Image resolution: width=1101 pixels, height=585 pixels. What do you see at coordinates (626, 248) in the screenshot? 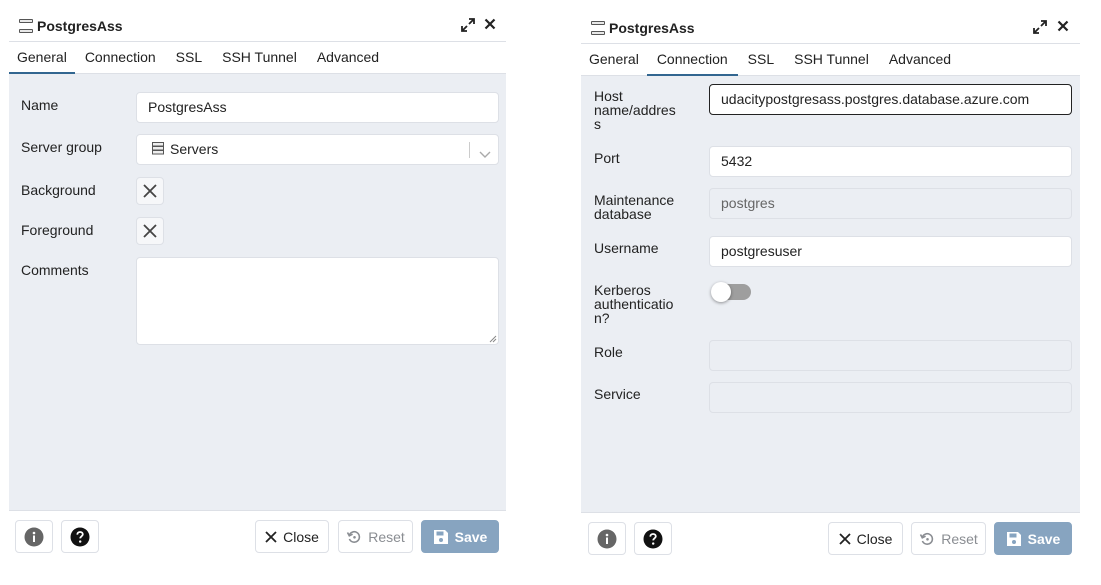
I see `username-label: Username` at bounding box center [626, 248].